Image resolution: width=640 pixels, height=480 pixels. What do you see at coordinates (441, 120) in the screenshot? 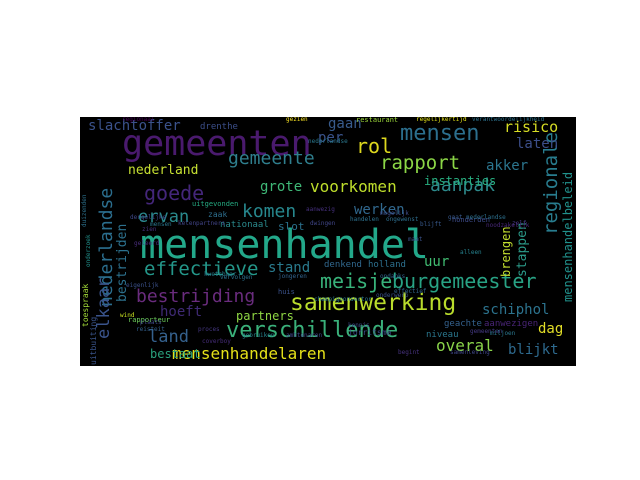
I see `word-regelijkertijd: regelijkertijd` at bounding box center [441, 120].